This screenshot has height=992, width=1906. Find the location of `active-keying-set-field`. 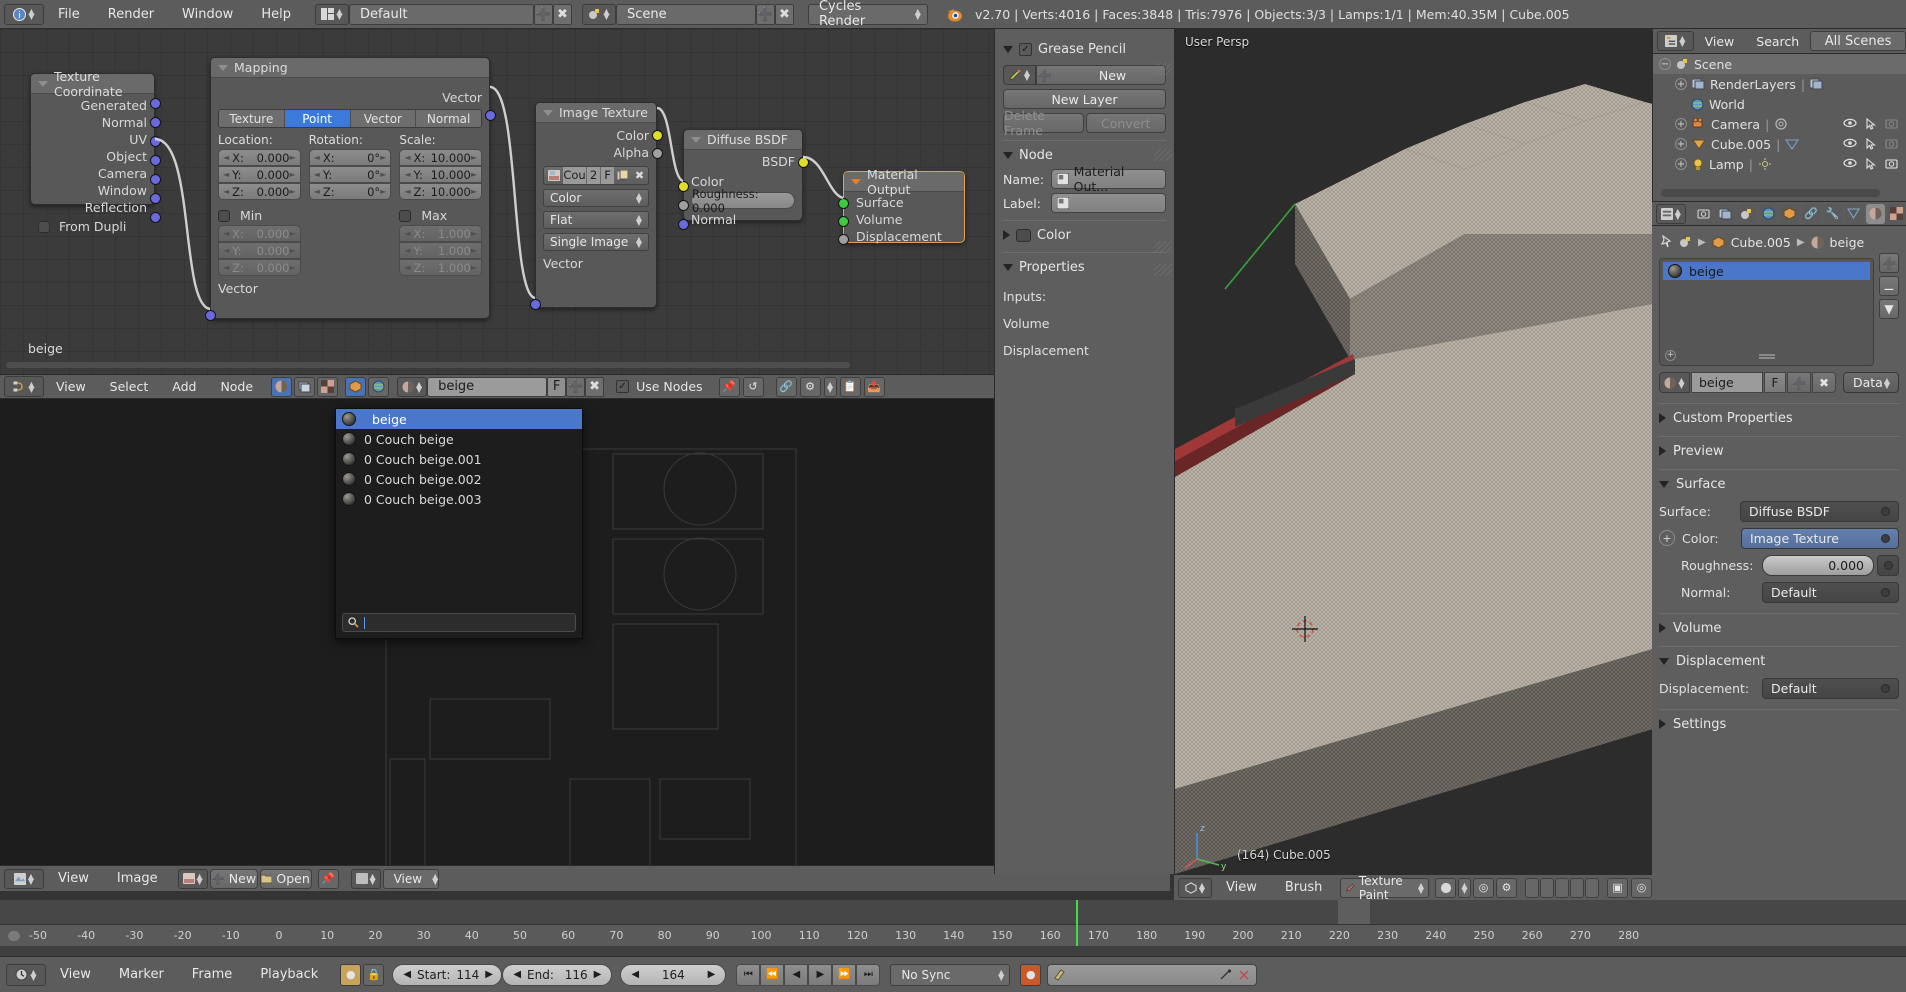

active-keying-set-field is located at coordinates (1152, 974).